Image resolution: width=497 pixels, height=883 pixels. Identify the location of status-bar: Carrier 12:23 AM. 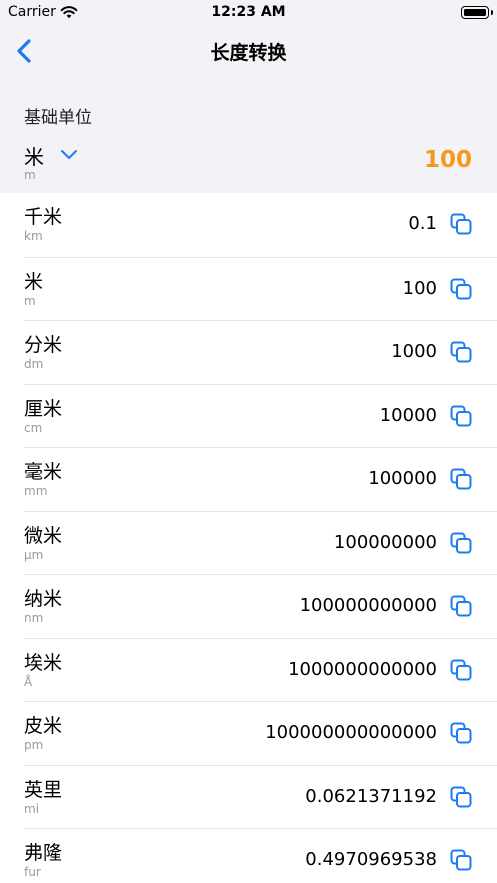
(248, 13).